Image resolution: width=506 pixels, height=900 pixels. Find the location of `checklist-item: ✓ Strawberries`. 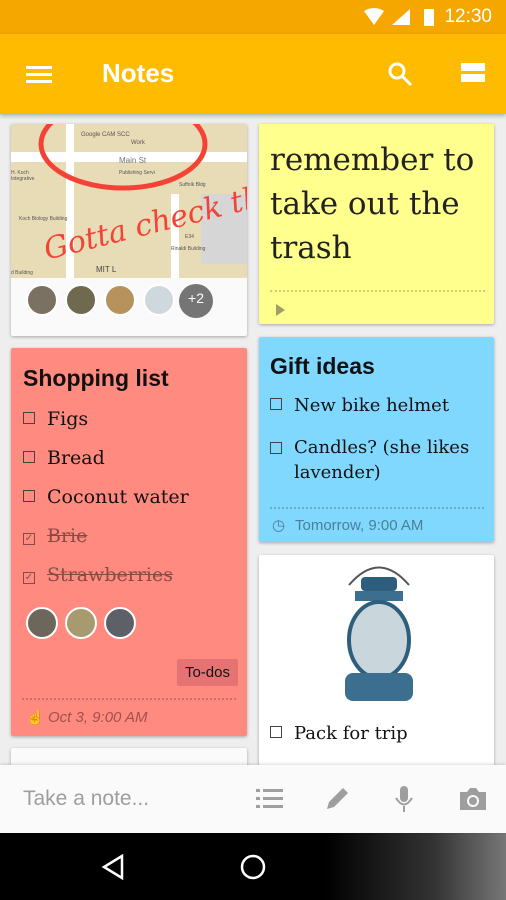

checklist-item: ✓ Strawberries is located at coordinates (129, 575).